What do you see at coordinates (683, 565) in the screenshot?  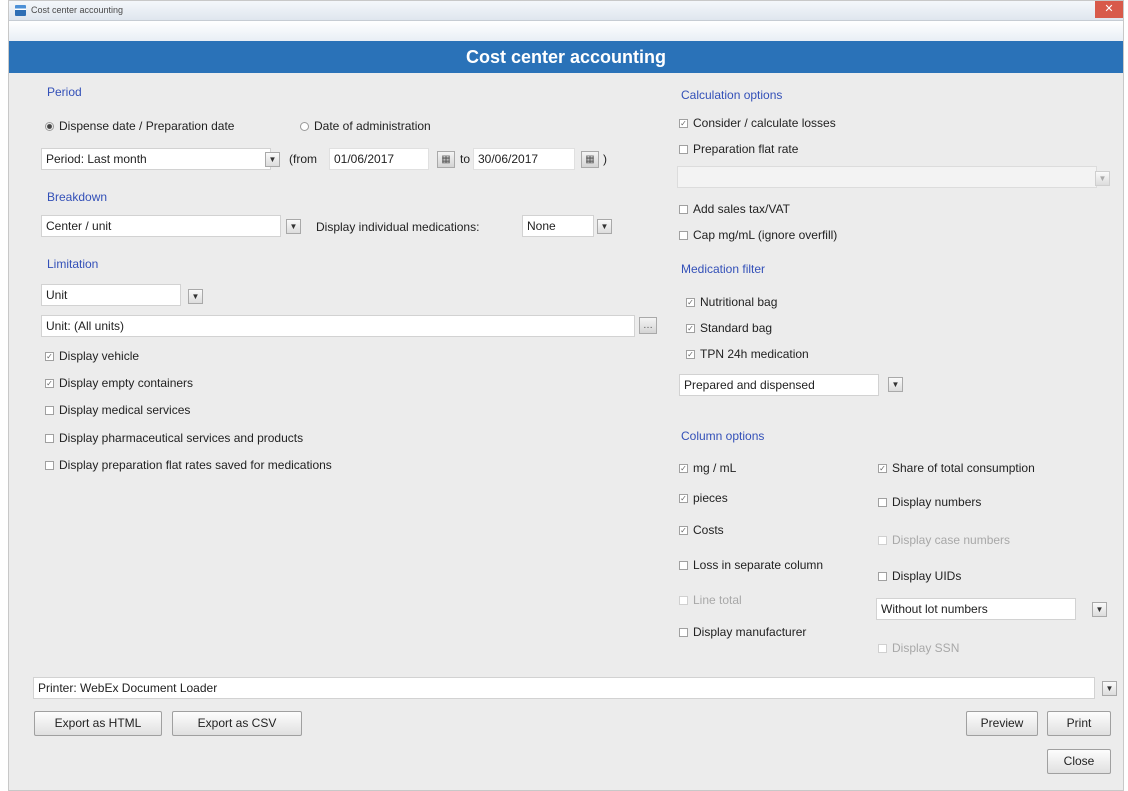 I see `loss-separate-column-checkbox` at bounding box center [683, 565].